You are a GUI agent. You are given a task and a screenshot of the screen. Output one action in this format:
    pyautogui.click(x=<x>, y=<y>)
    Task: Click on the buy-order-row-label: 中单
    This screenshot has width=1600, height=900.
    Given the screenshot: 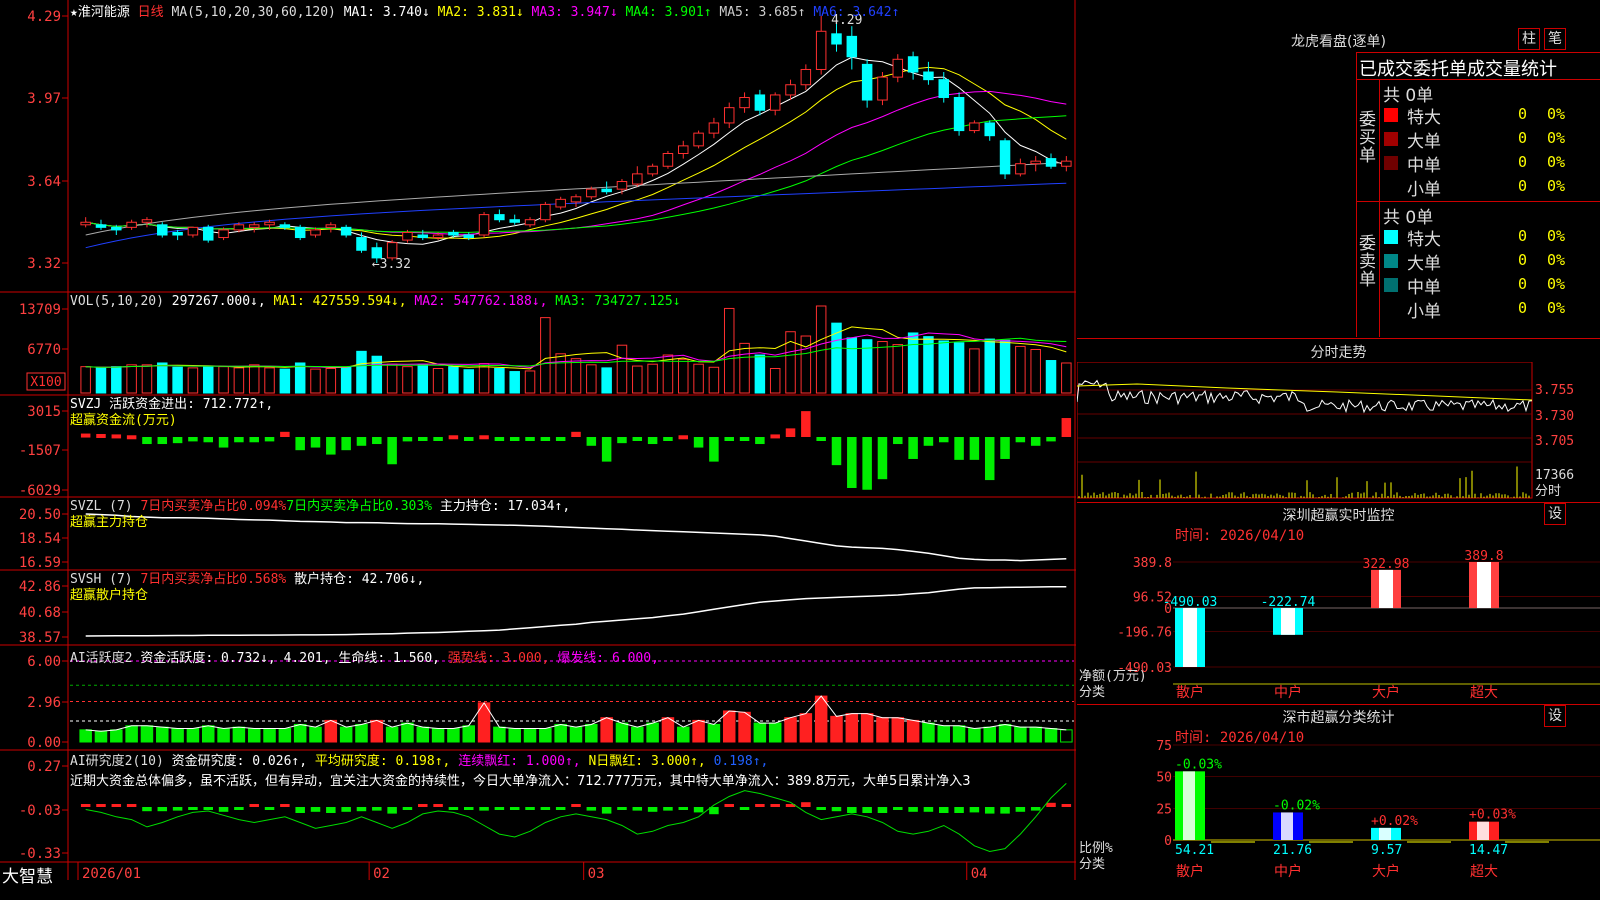 What is the action you would take?
    pyautogui.click(x=1424, y=166)
    